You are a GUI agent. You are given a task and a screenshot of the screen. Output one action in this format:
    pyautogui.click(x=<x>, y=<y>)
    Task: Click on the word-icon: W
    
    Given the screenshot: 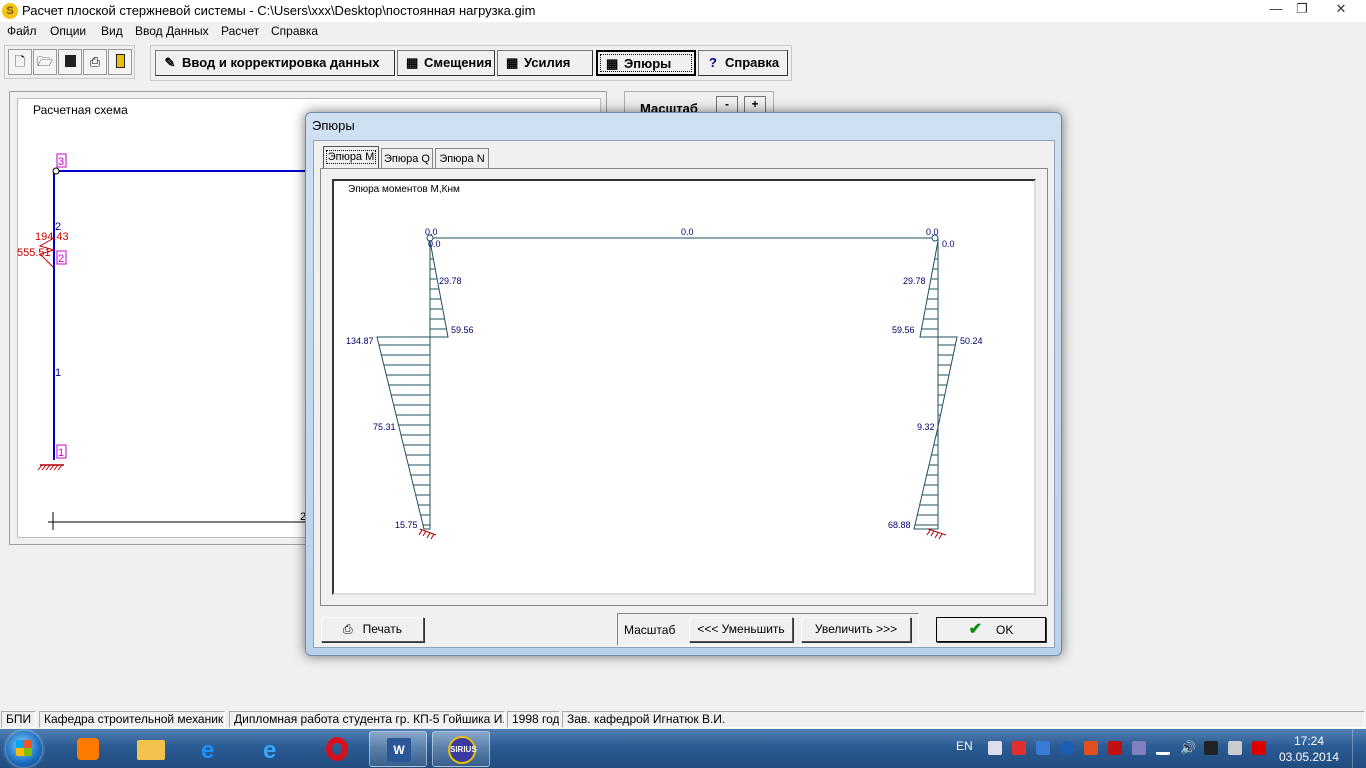 What is the action you would take?
    pyautogui.click(x=399, y=750)
    